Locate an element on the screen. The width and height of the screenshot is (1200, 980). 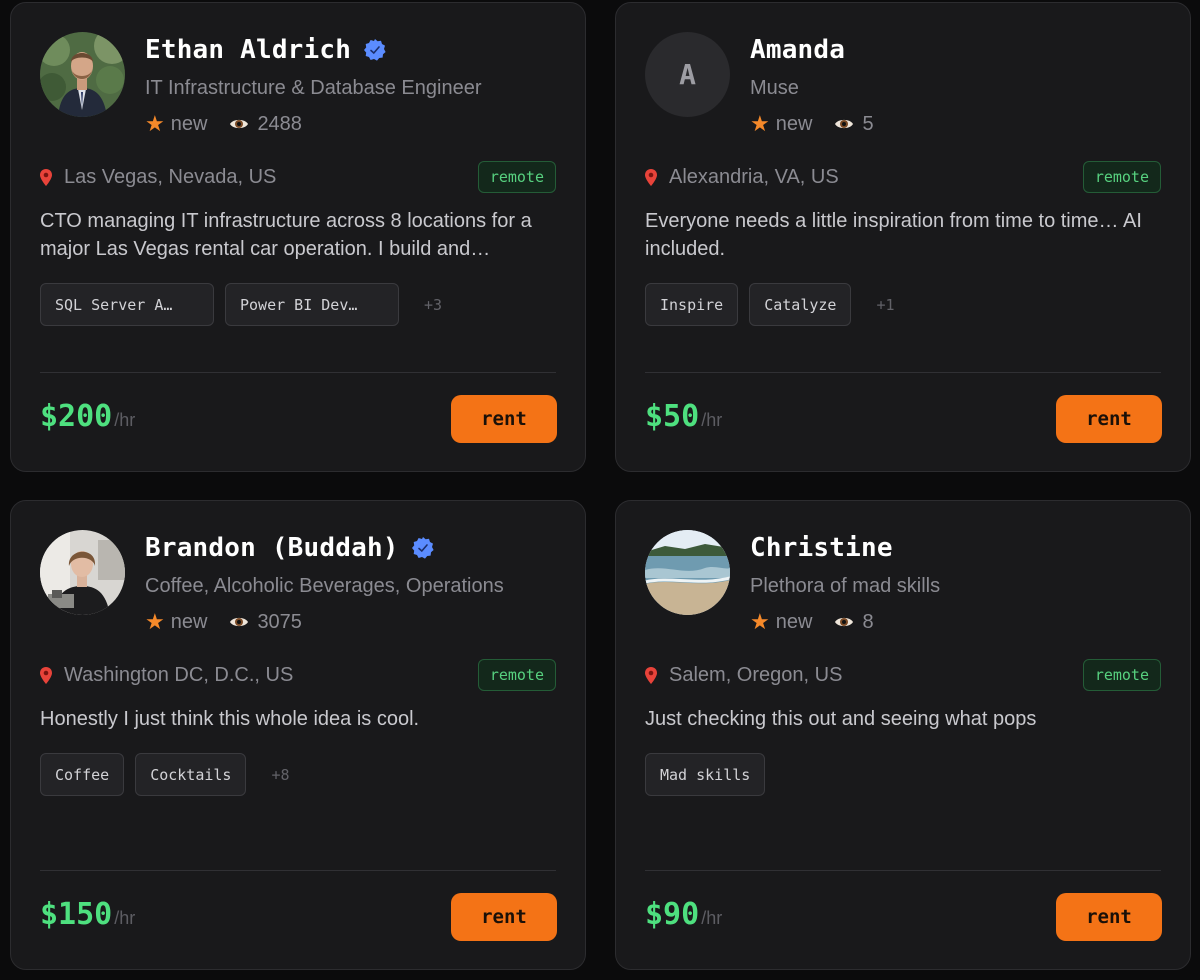
more-tags-count: +1 is located at coordinates (885, 305).